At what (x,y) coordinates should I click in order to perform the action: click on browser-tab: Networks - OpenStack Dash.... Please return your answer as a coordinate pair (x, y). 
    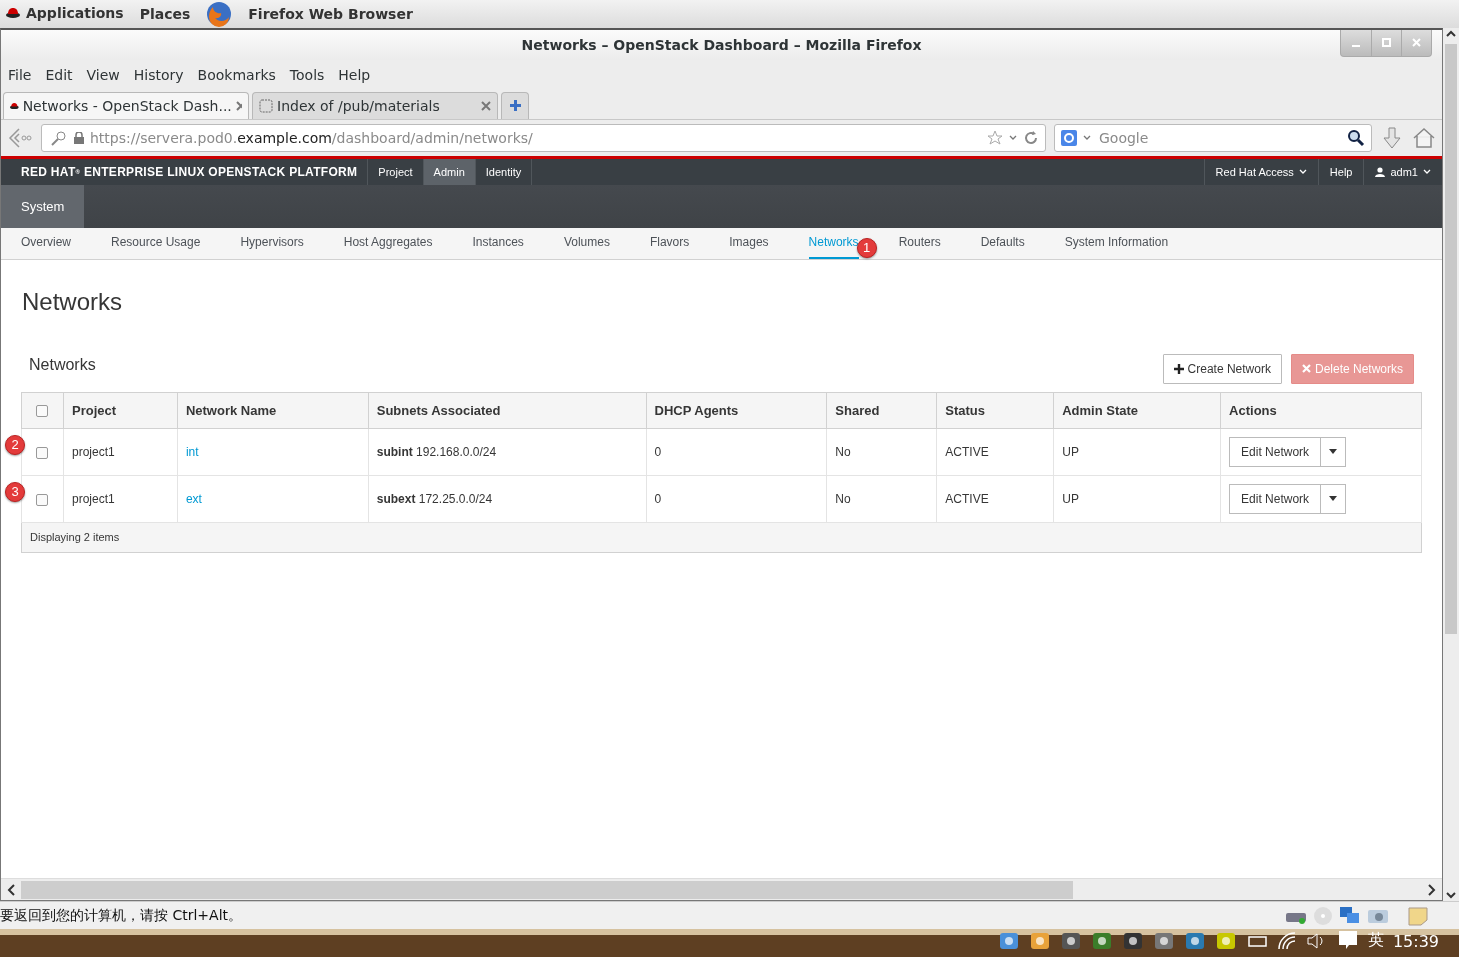
    Looking at the image, I should click on (126, 105).